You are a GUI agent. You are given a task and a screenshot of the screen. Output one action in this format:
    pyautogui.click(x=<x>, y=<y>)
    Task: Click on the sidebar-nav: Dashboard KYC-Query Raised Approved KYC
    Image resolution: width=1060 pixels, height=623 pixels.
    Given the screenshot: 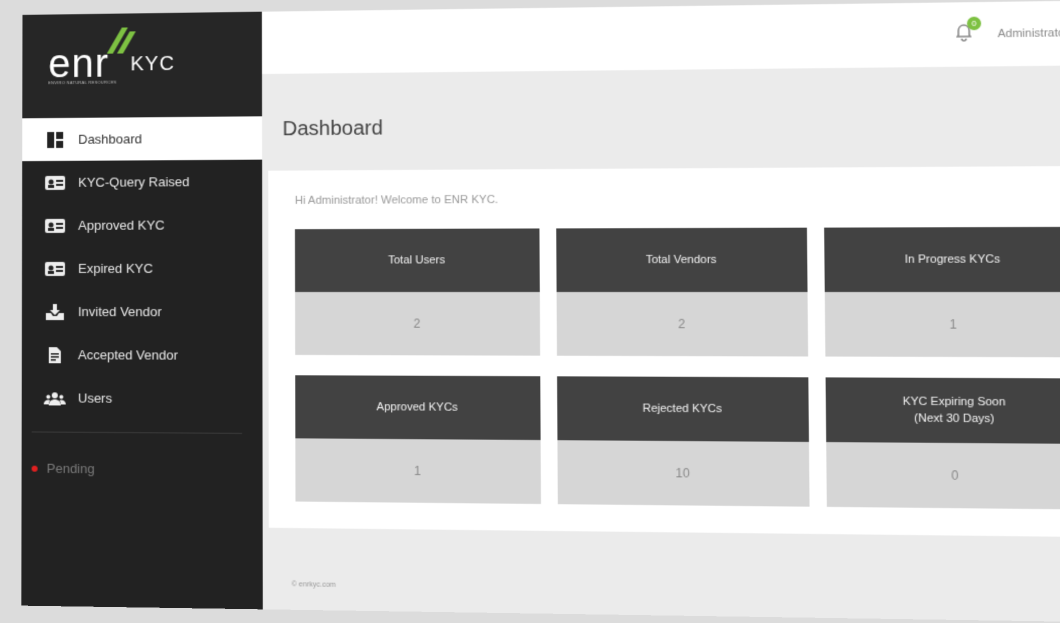 What is the action you would take?
    pyautogui.click(x=142, y=268)
    